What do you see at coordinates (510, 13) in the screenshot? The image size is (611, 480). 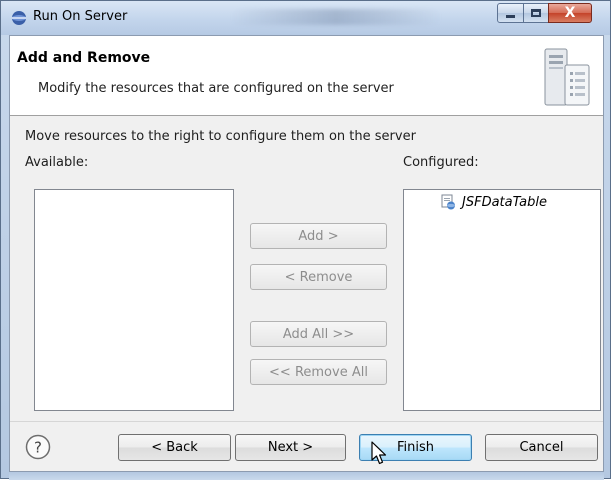 I see `minimize-button` at bounding box center [510, 13].